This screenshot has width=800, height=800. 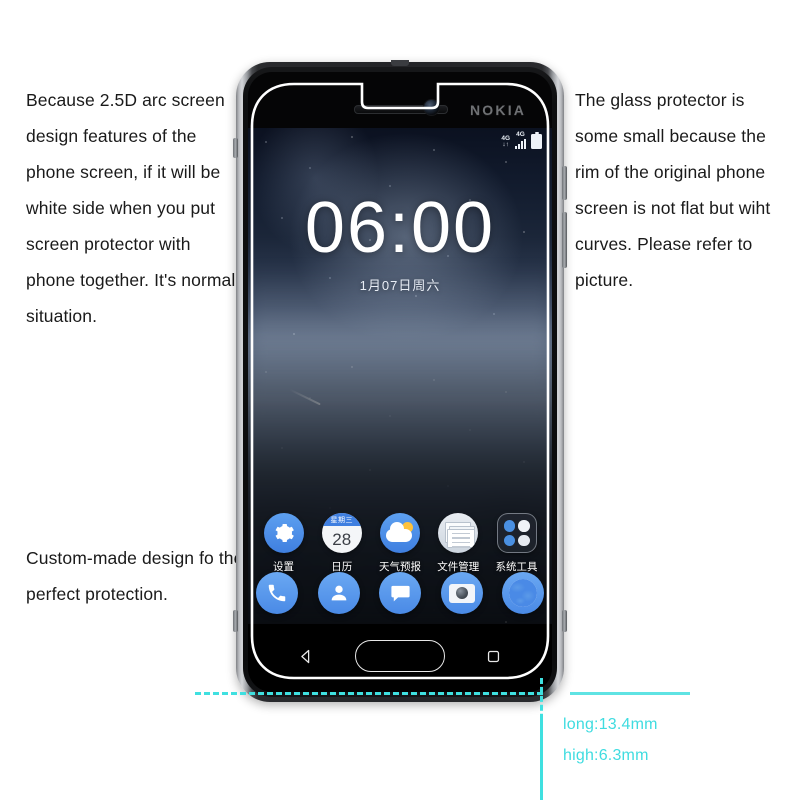 I want to click on home-screen-dock, so click(x=400, y=593).